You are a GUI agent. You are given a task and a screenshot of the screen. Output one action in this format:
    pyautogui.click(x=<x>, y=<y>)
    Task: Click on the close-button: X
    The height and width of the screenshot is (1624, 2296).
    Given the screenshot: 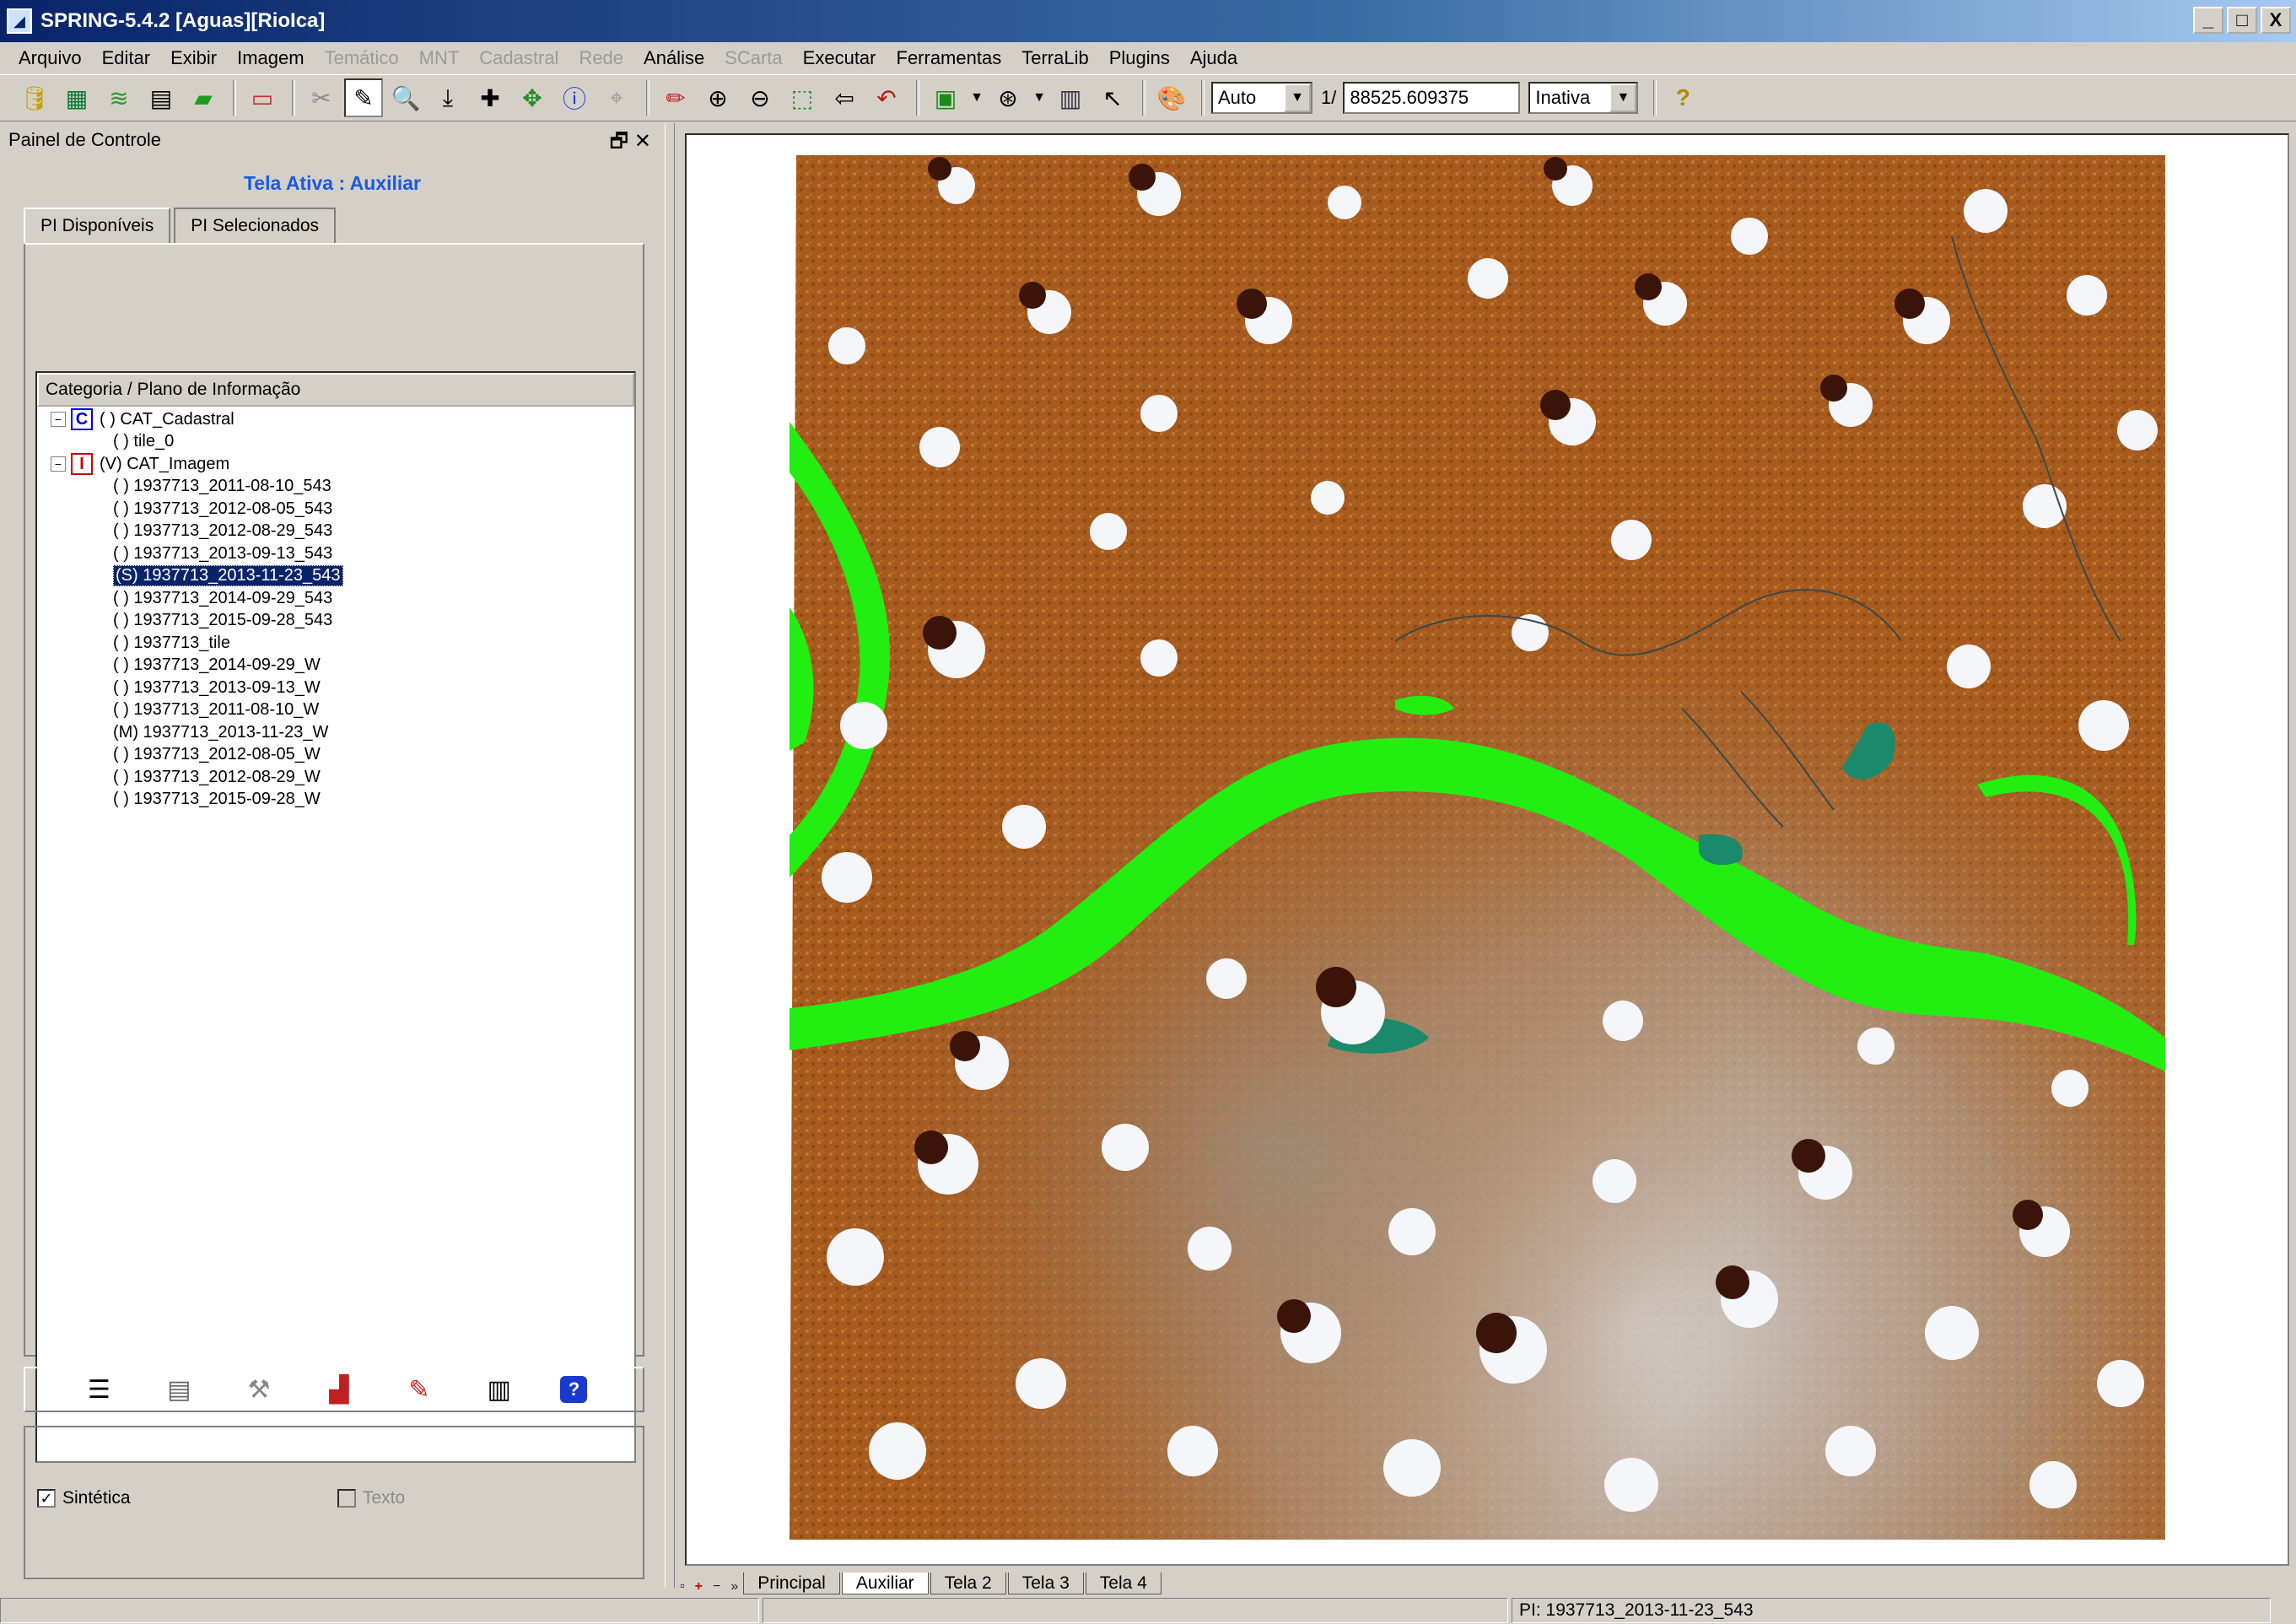 What is the action you would take?
    pyautogui.click(x=2276, y=20)
    